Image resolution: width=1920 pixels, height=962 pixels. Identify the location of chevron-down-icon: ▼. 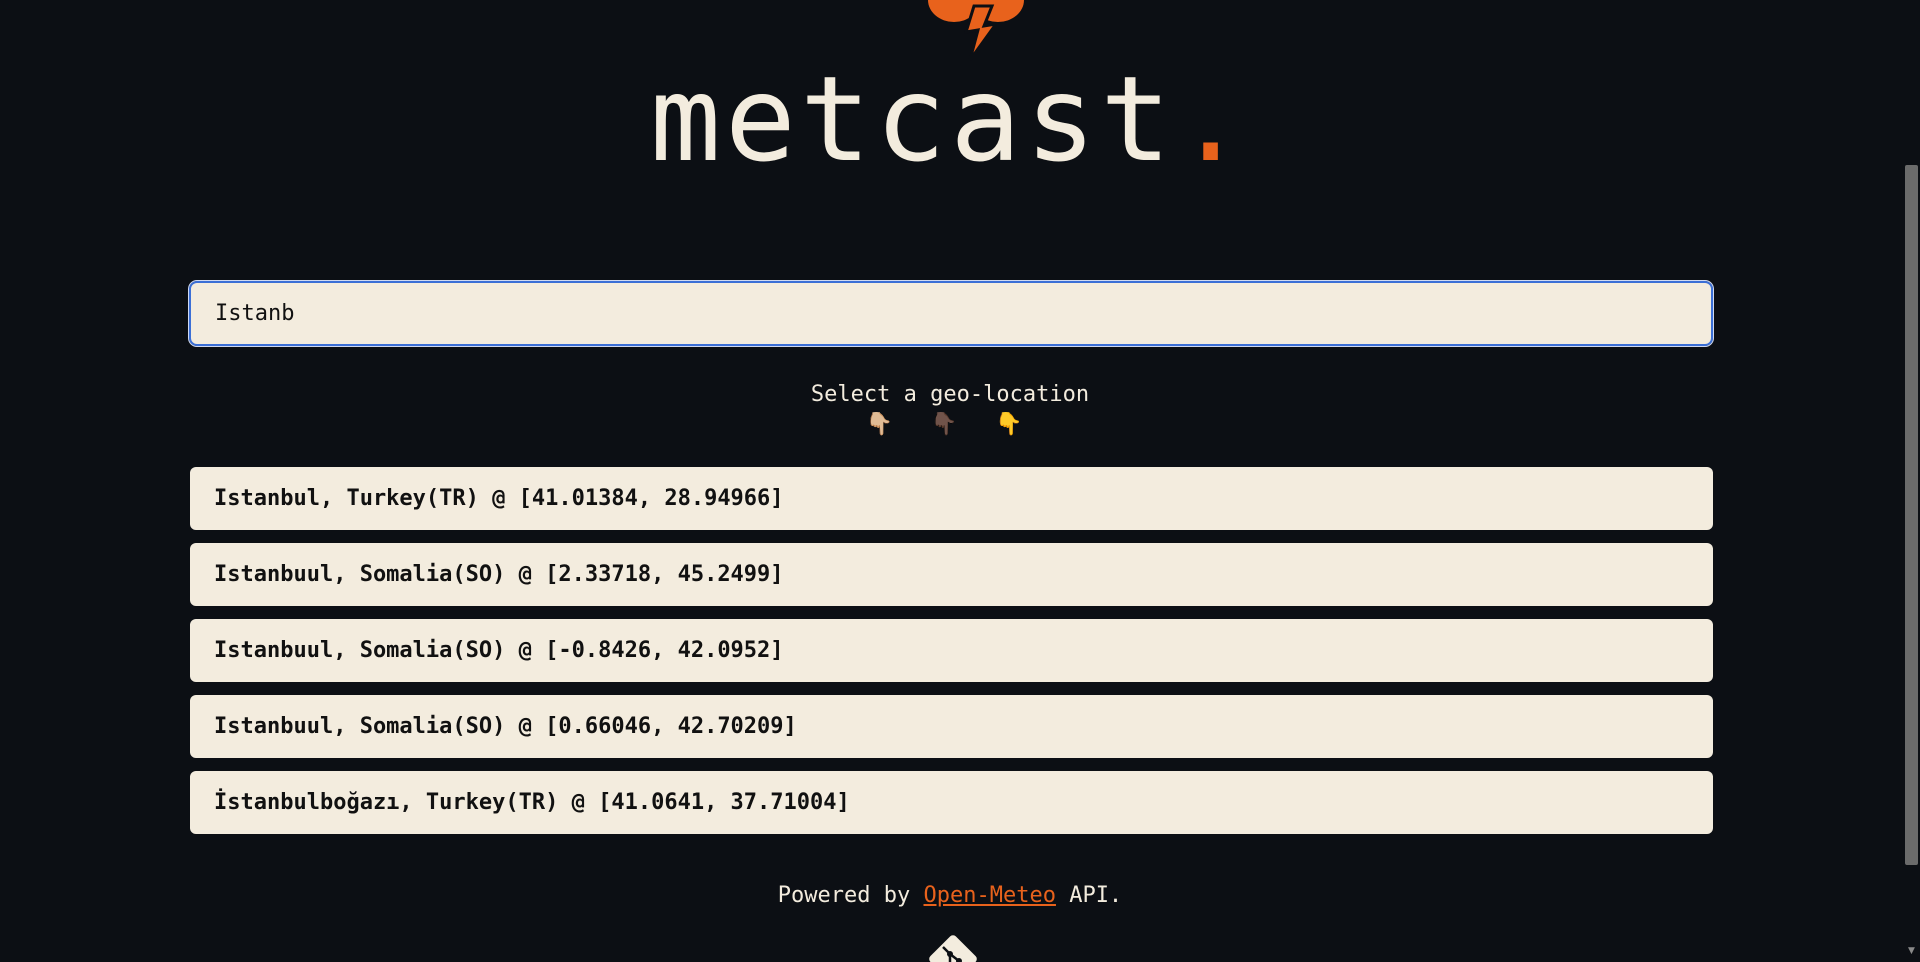
(1911, 952).